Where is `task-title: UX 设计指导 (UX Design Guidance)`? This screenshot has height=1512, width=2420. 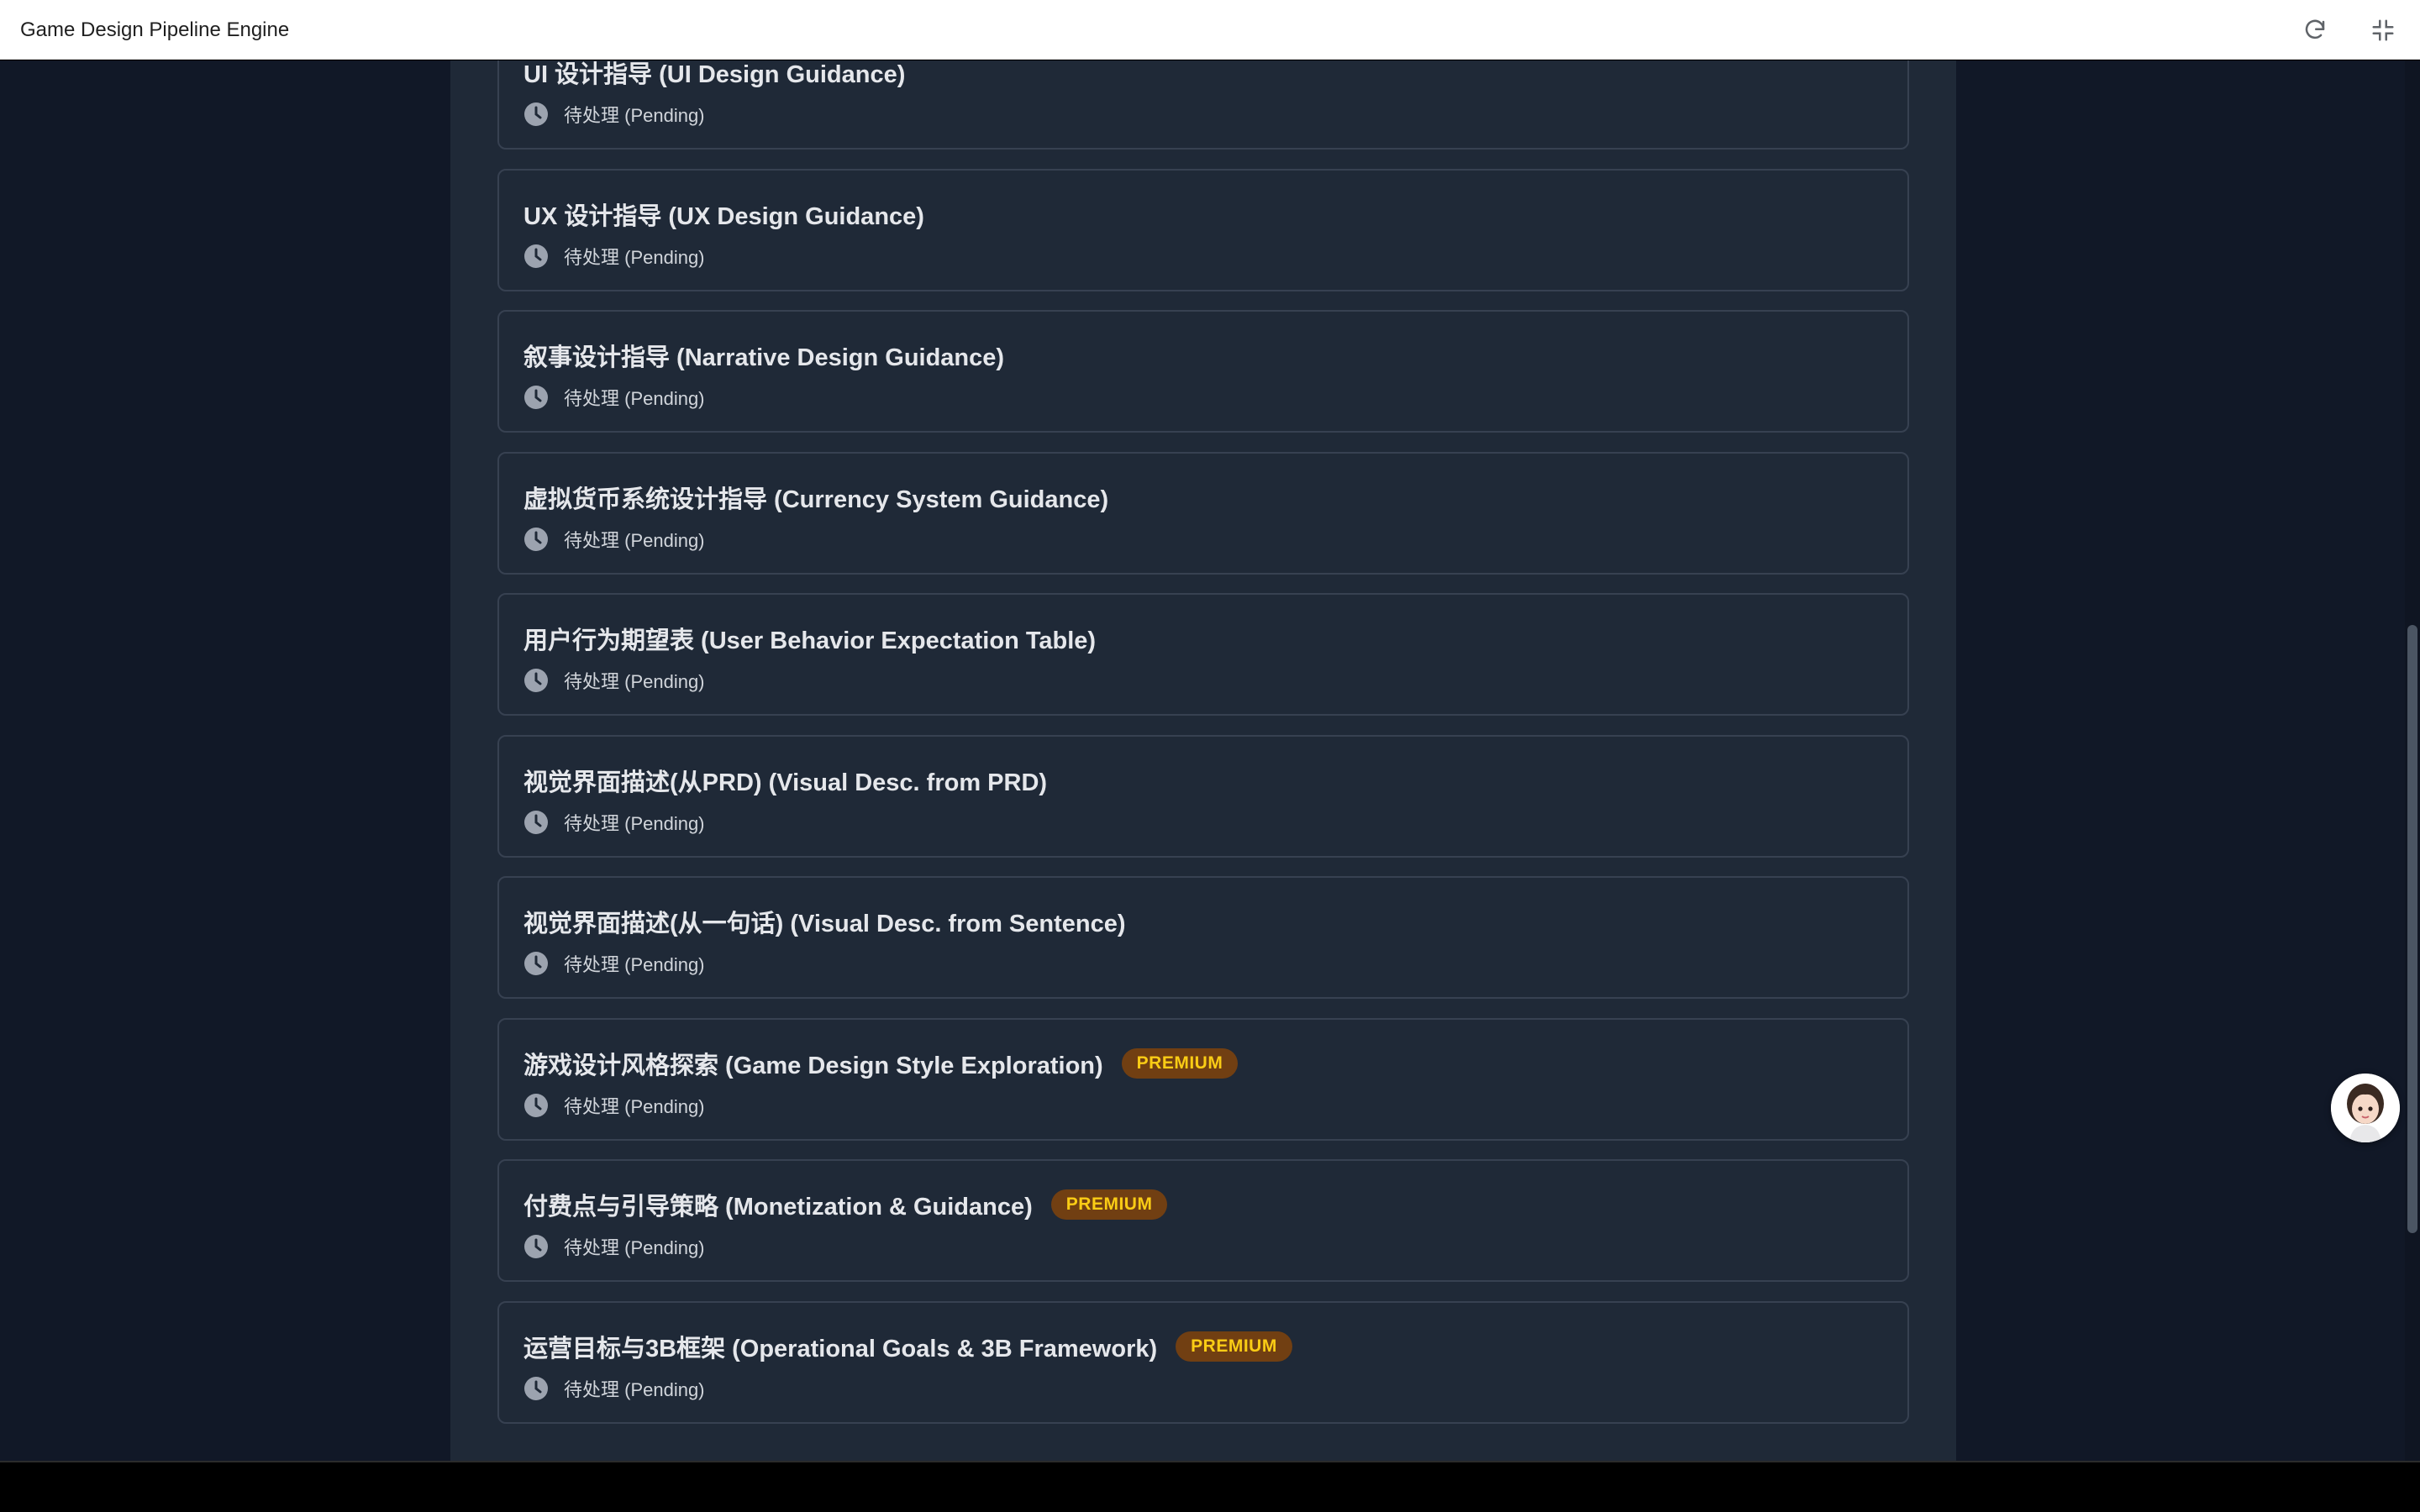
task-title: UX 设计指导 (UX Design Guidance) is located at coordinates (723, 216).